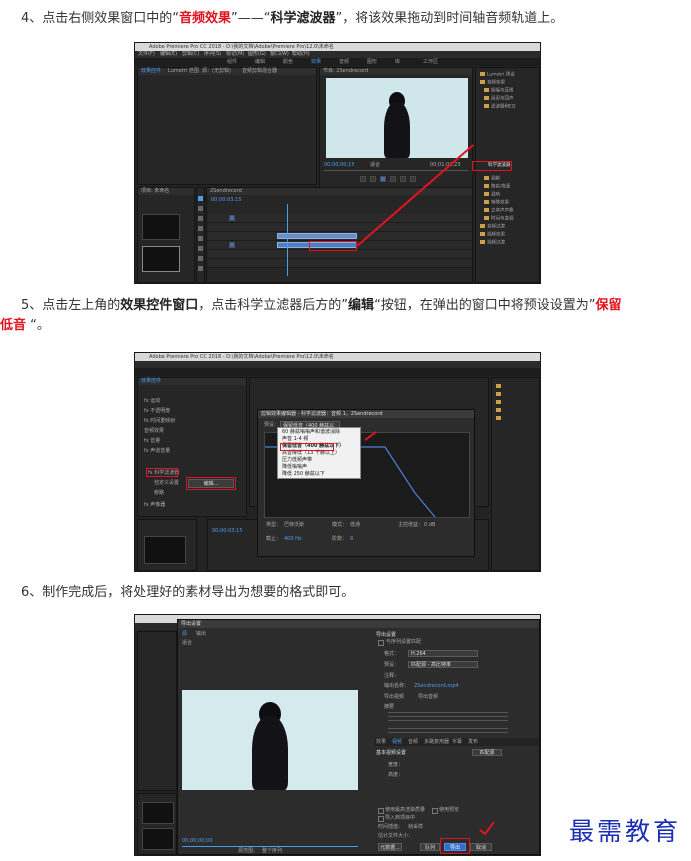  What do you see at coordinates (146, 54) in the screenshot?
I see `menu-file: 文件(F)` at bounding box center [146, 54].